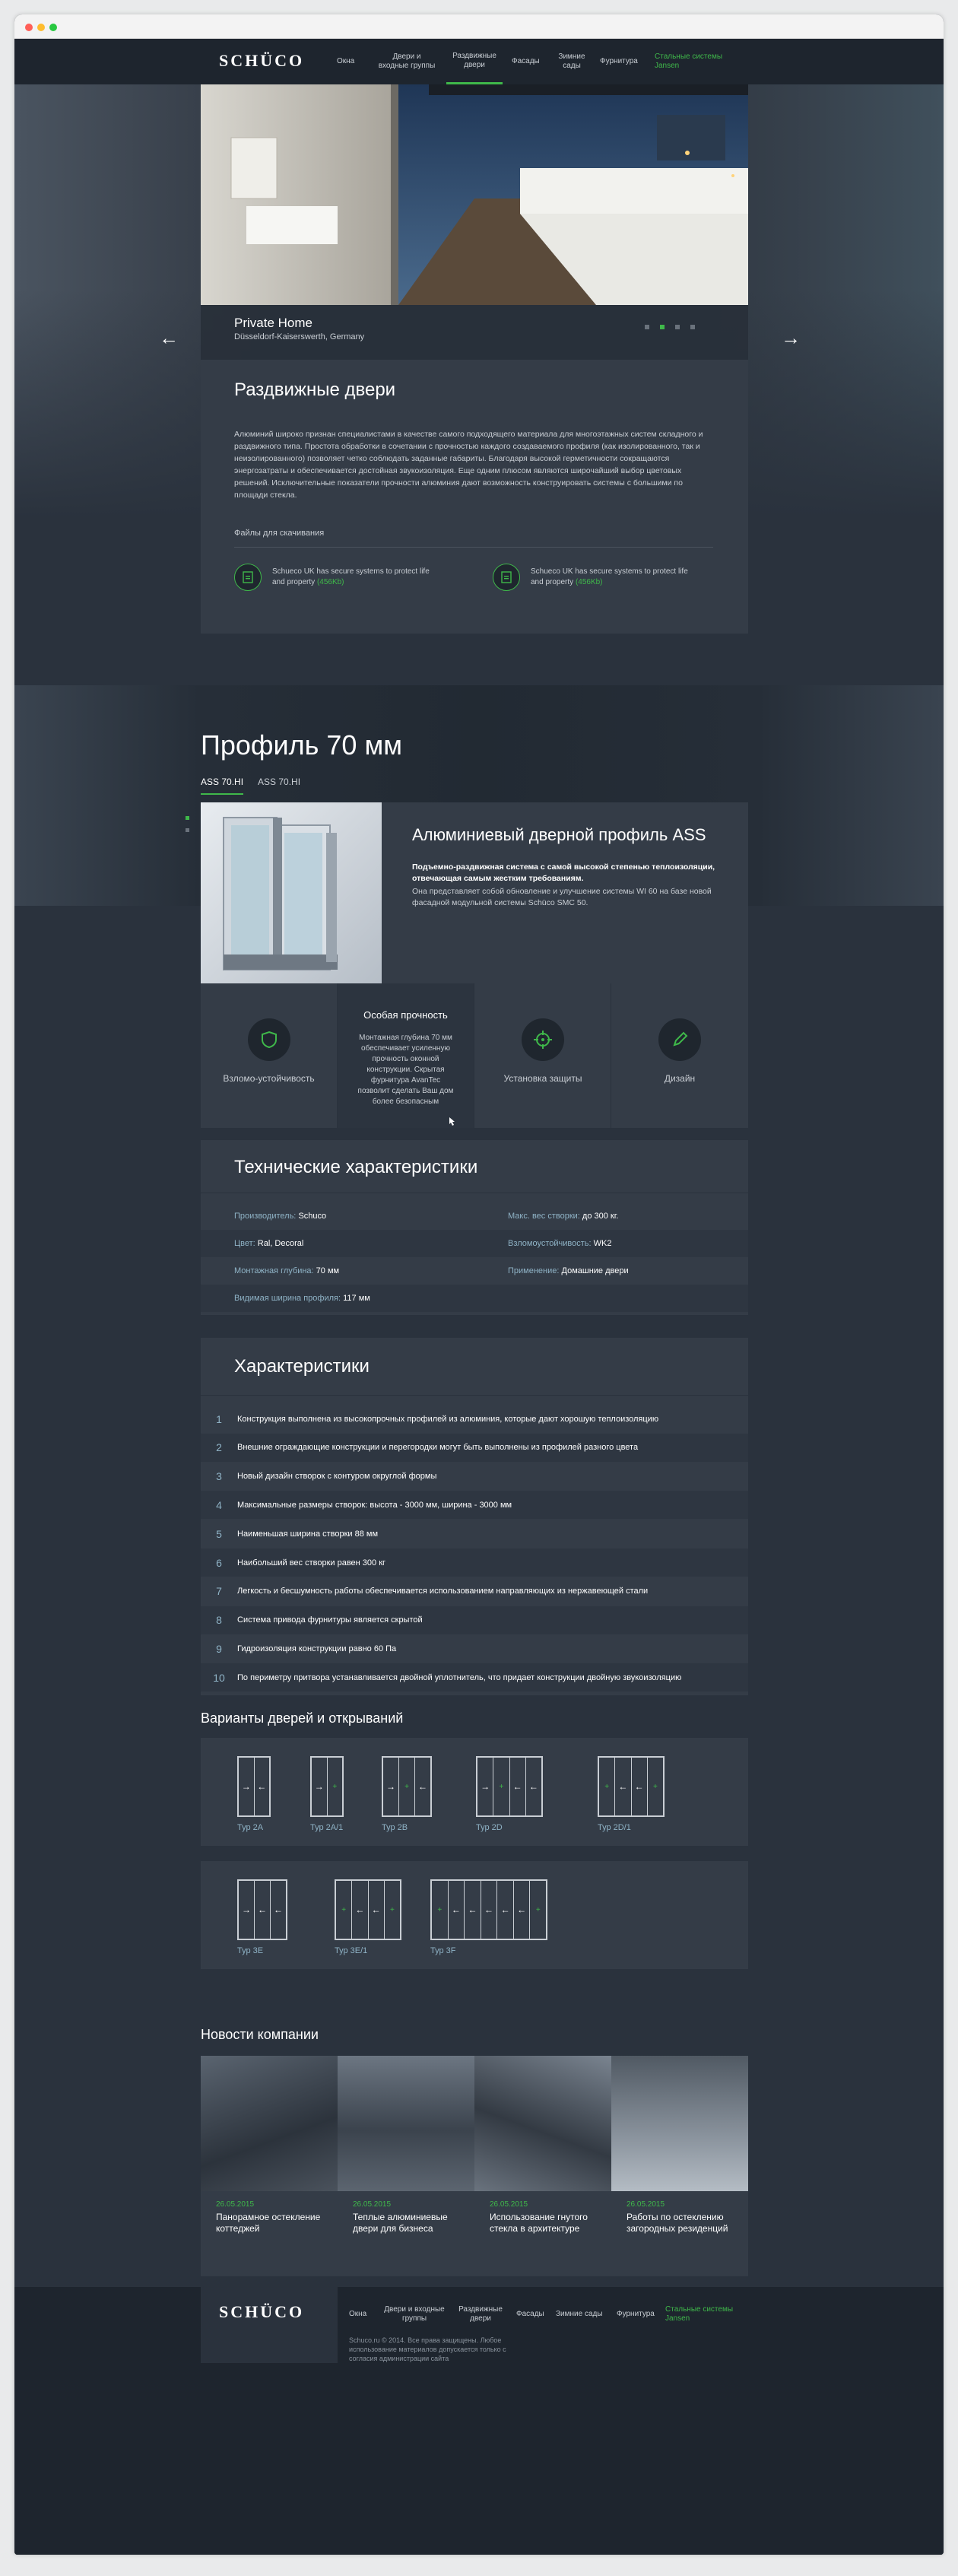 This screenshot has height=2576, width=958. What do you see at coordinates (29, 27) in the screenshot?
I see `close-window-button` at bounding box center [29, 27].